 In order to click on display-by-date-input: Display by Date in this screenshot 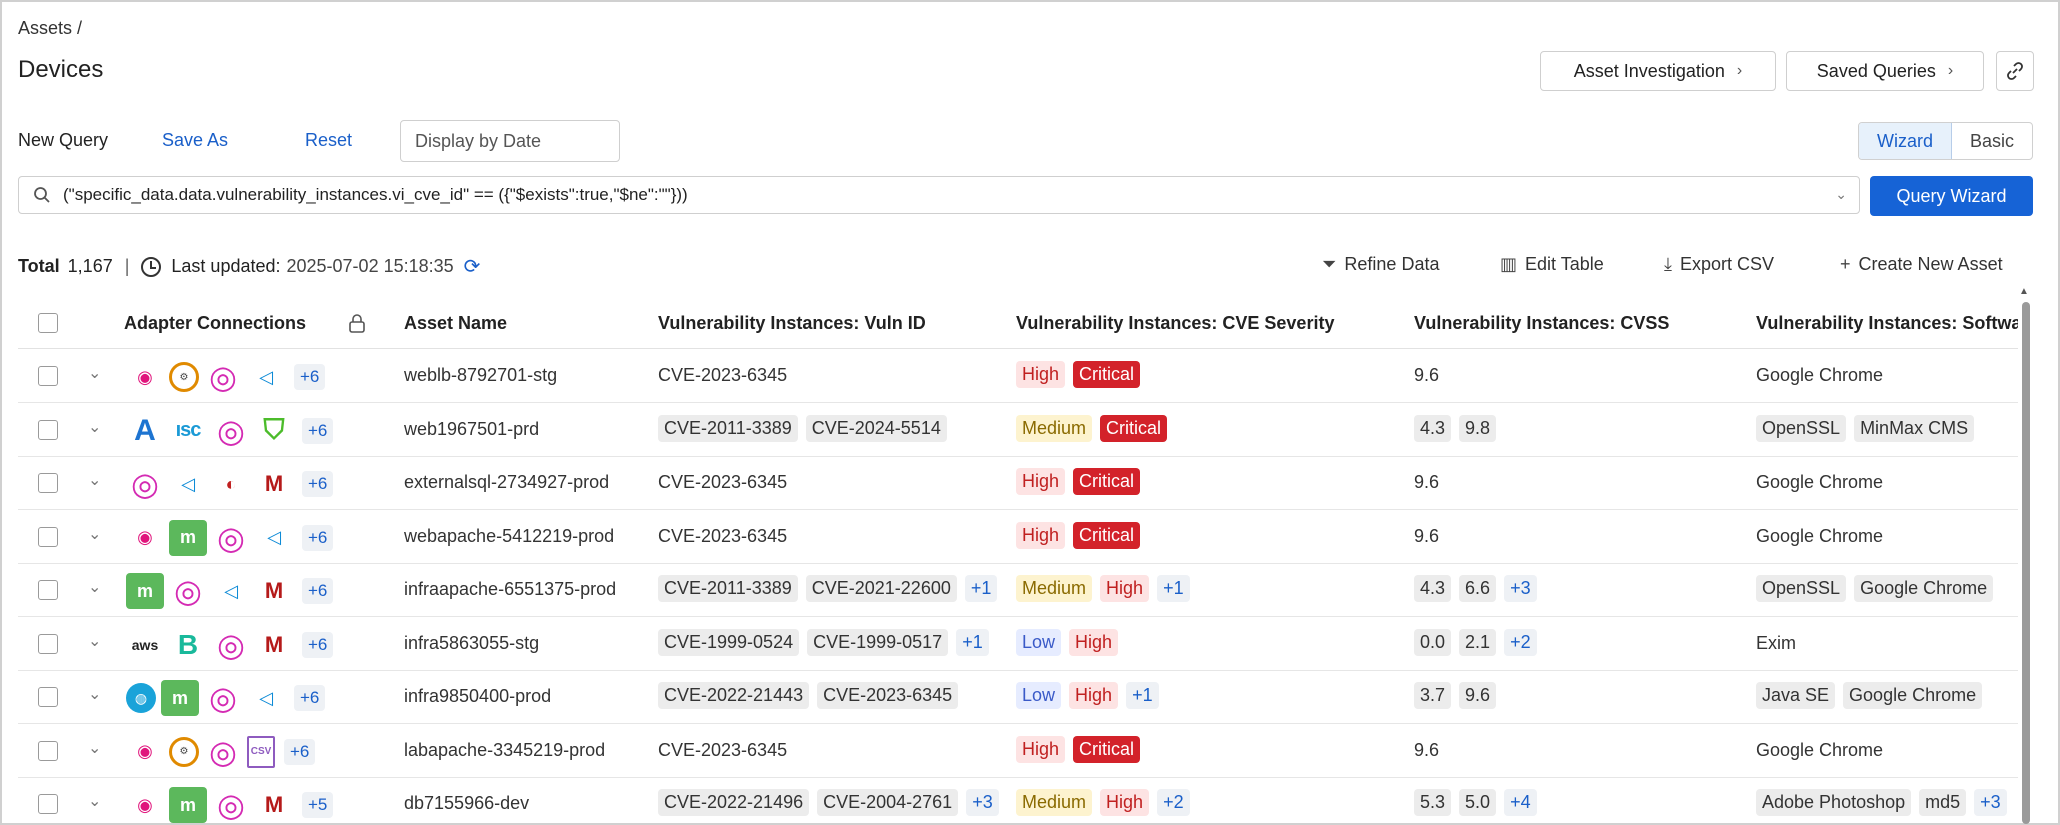, I will do `click(510, 141)`.